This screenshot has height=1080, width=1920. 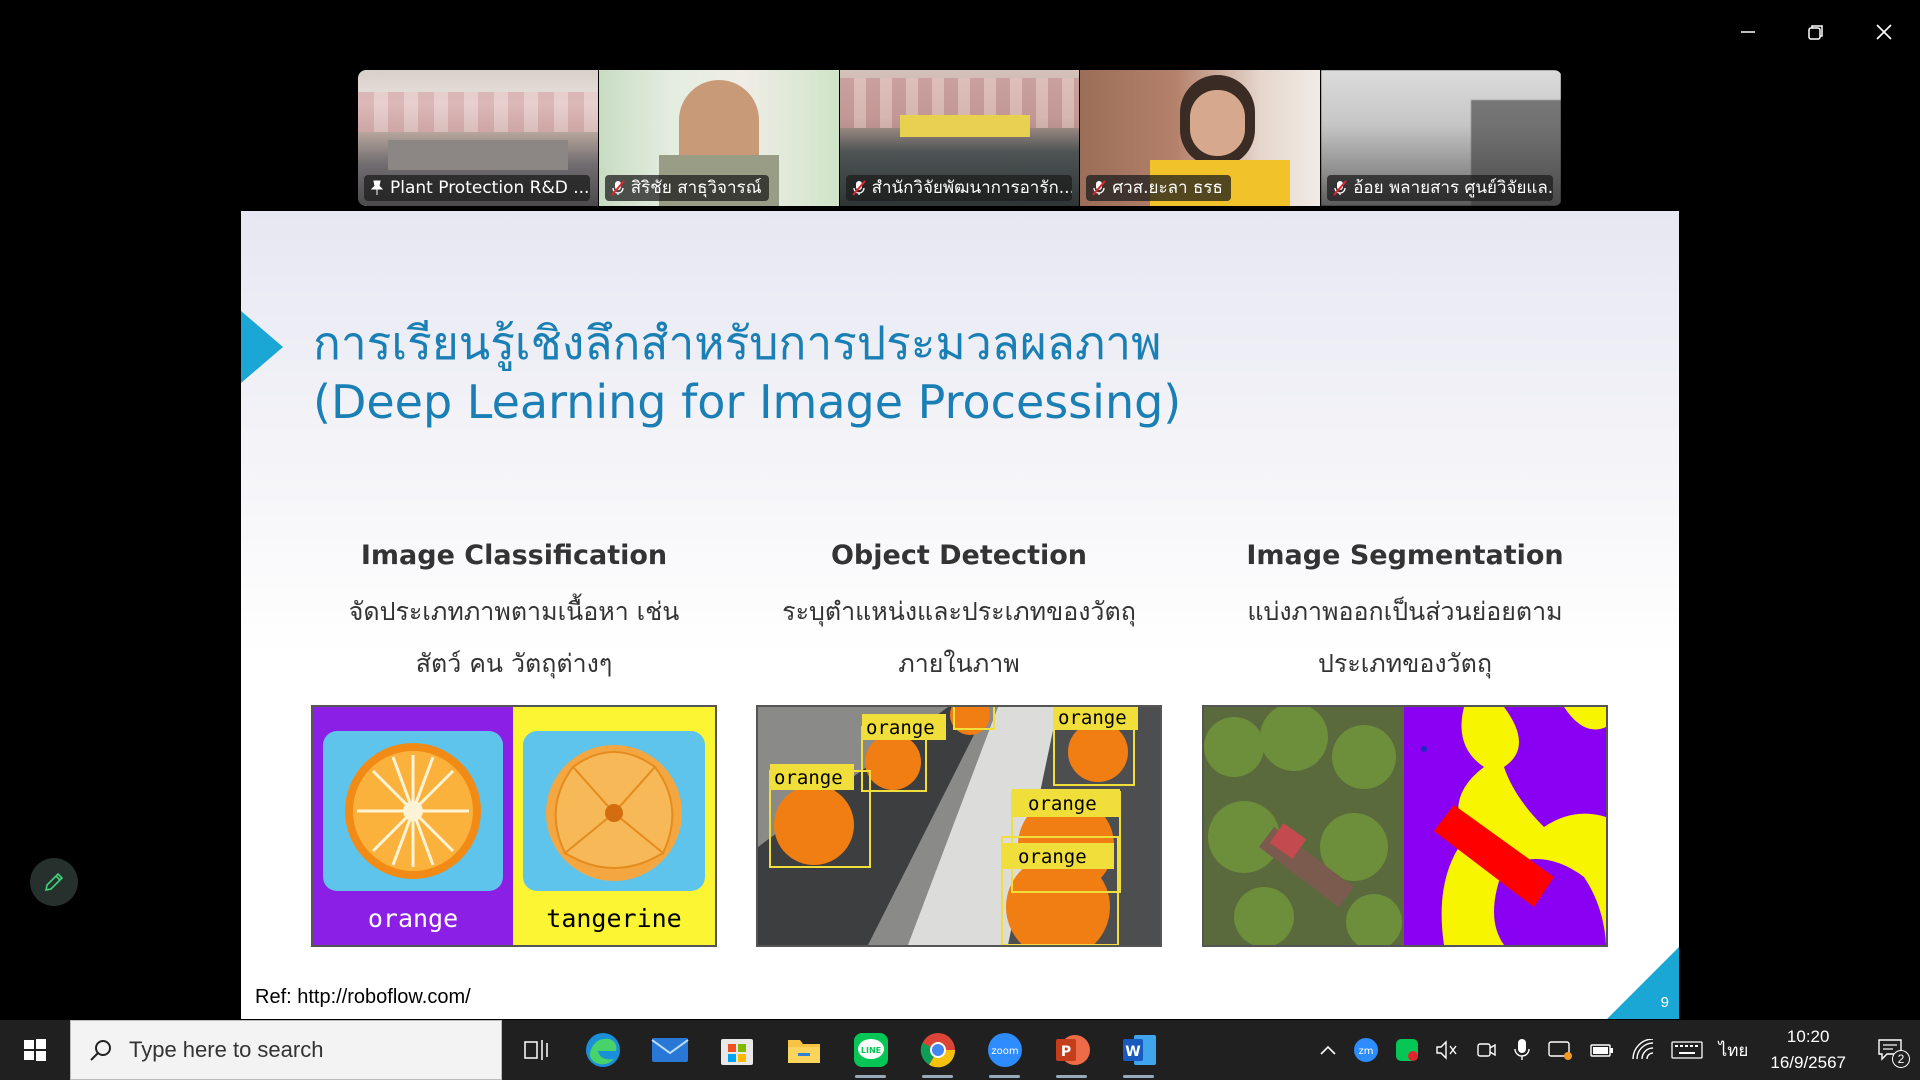 What do you see at coordinates (1808, 1036) in the screenshot?
I see `clock-time: 10:20` at bounding box center [1808, 1036].